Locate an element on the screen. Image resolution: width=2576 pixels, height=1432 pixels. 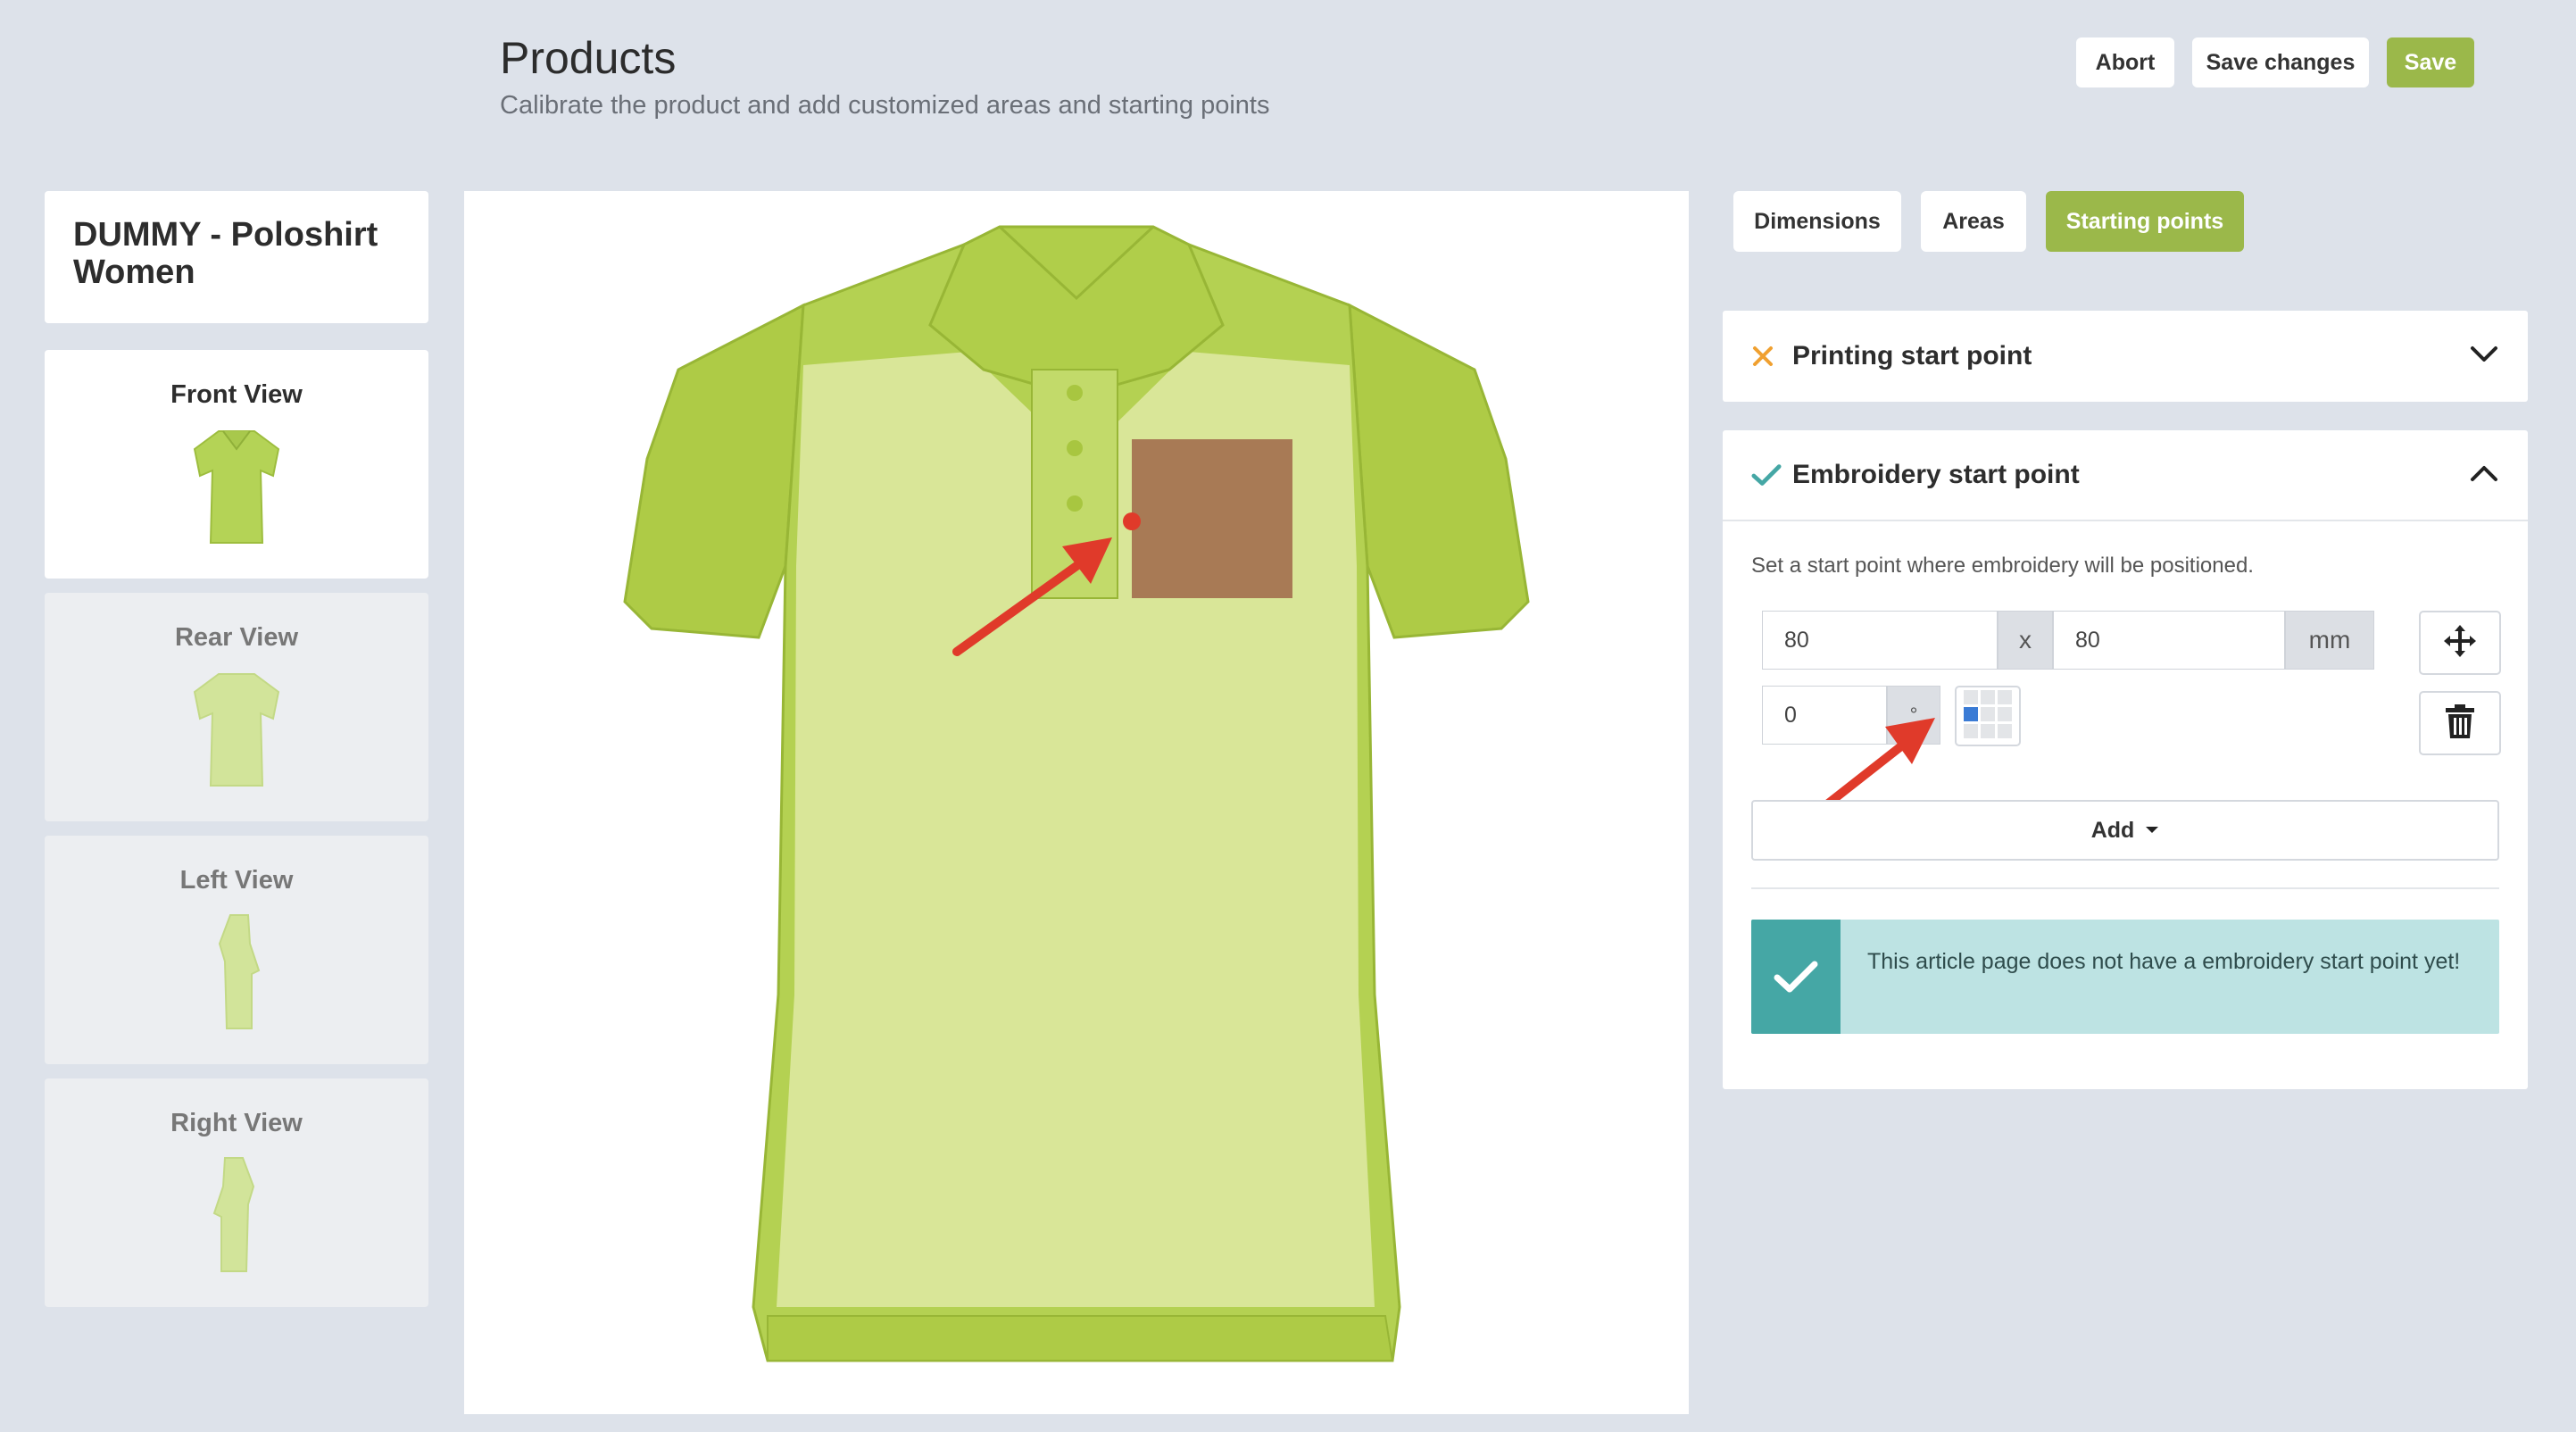
page-title: Products is located at coordinates (588, 58).